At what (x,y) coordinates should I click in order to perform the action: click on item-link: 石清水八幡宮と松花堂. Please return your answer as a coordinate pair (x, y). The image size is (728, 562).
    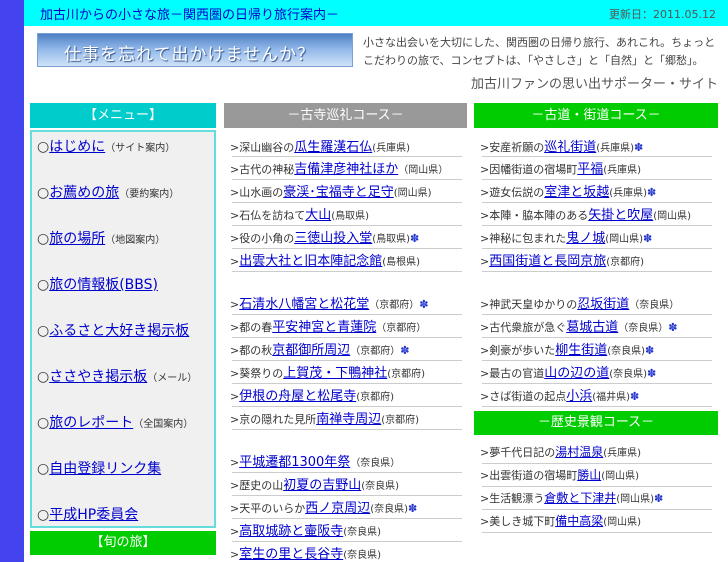
    Looking at the image, I should click on (304, 304).